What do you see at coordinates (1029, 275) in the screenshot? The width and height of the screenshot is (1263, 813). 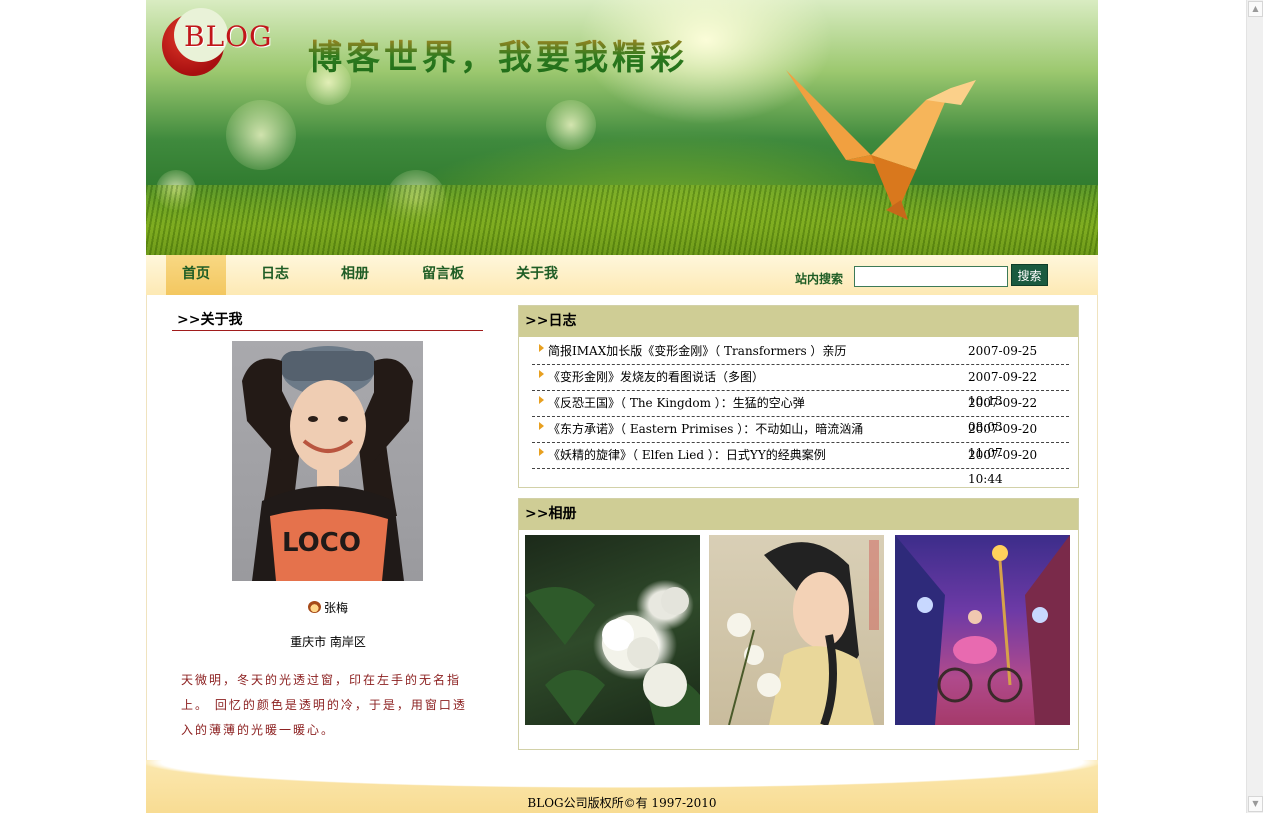 I see `search-button: 搜索` at bounding box center [1029, 275].